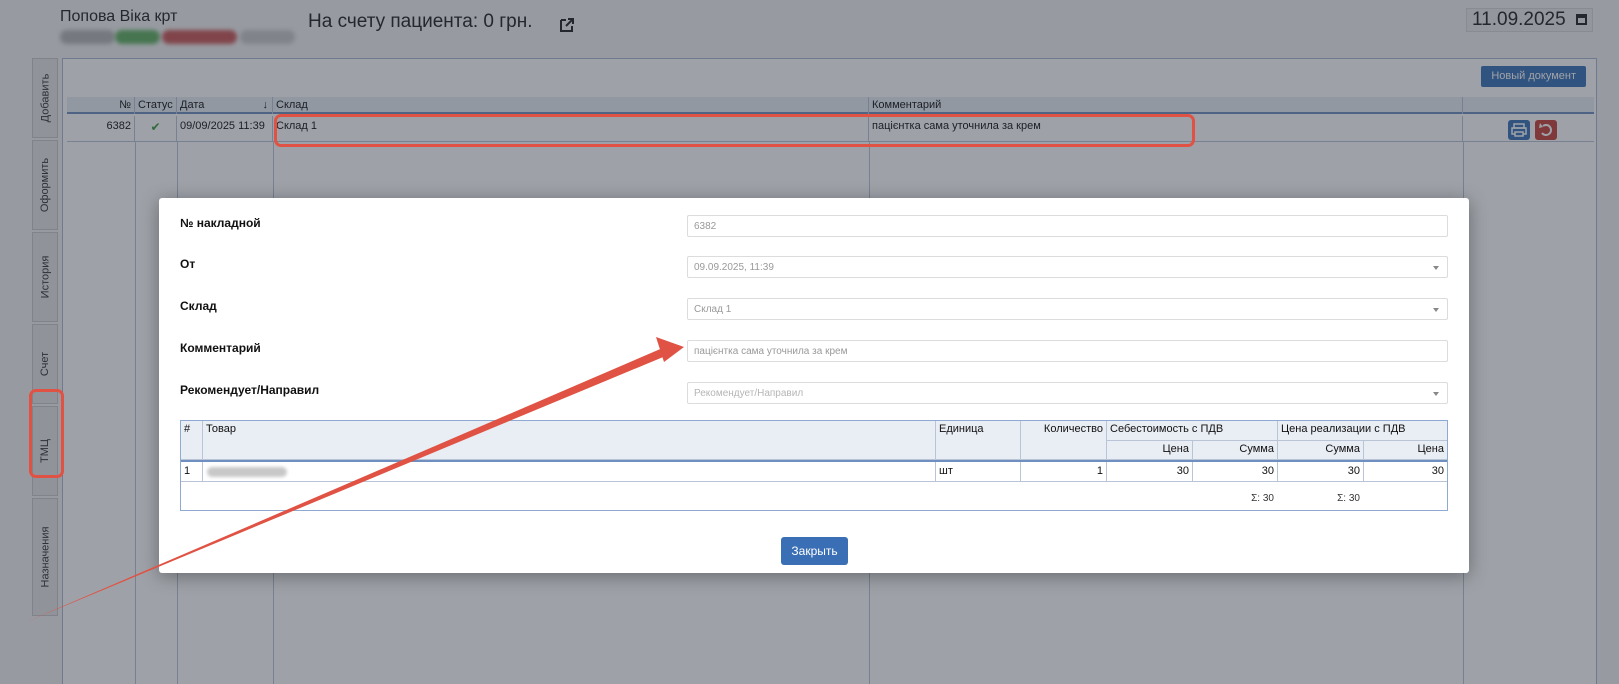 The image size is (1619, 684). I want to click on item-cost-price: 30, so click(1150, 472).